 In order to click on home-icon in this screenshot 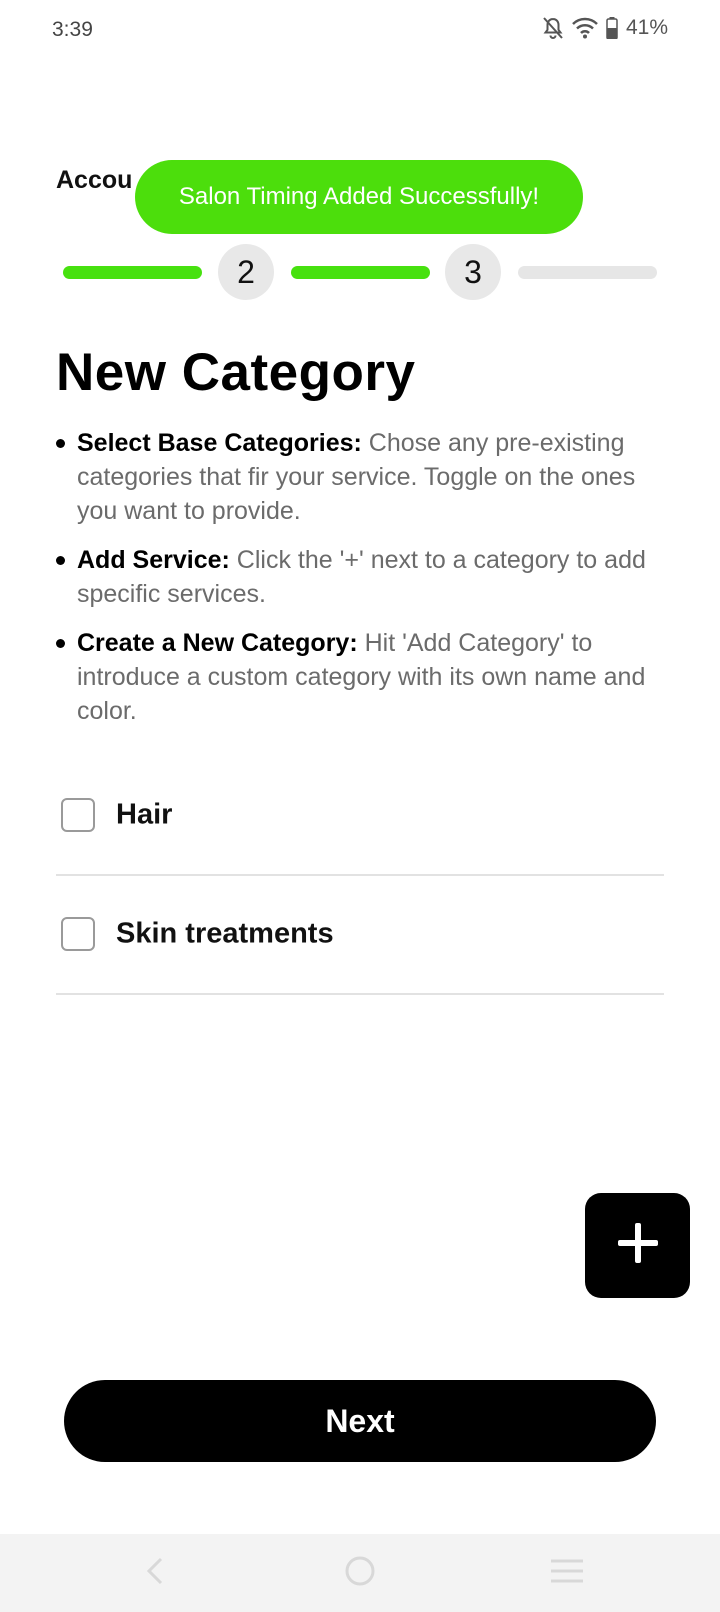, I will do `click(360, 1573)`.